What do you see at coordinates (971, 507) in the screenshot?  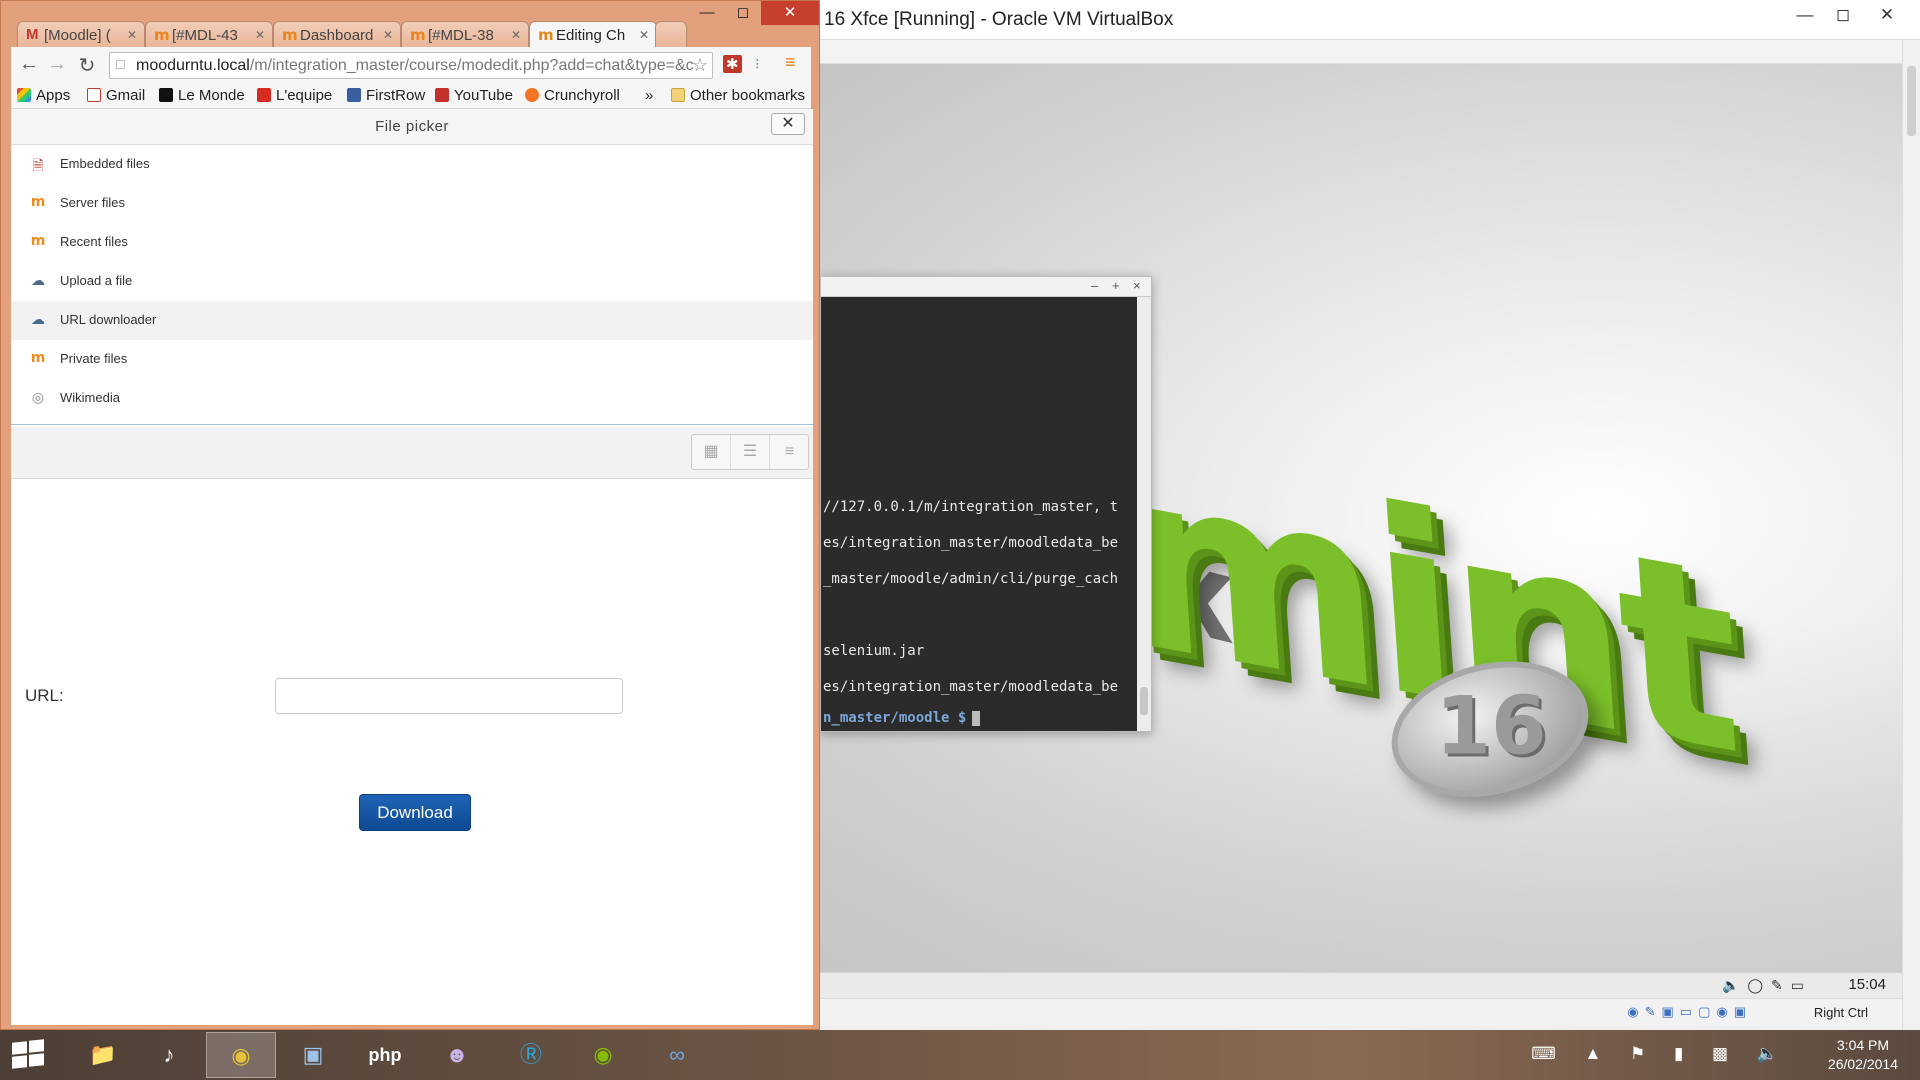 I see `terminal-line: //127.0.0.1/m/integration_master, t` at bounding box center [971, 507].